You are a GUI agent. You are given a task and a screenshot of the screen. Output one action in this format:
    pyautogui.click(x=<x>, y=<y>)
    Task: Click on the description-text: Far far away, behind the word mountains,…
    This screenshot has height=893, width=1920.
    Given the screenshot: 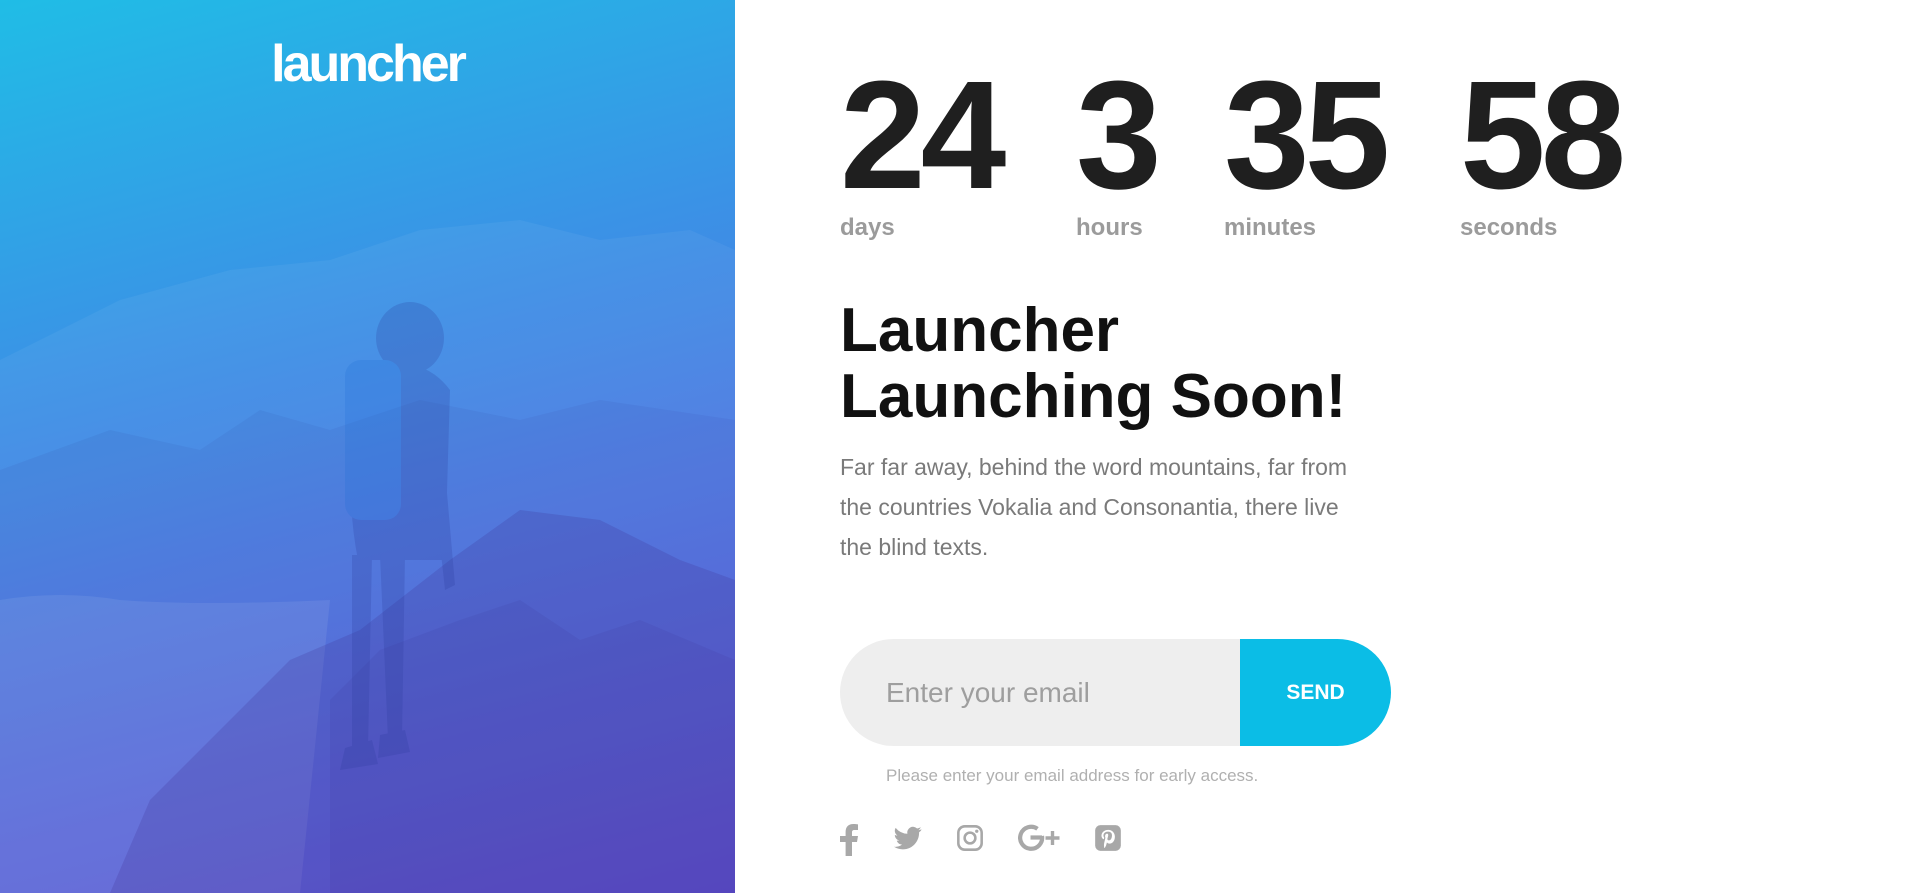 What is the action you would take?
    pyautogui.click(x=1094, y=507)
    